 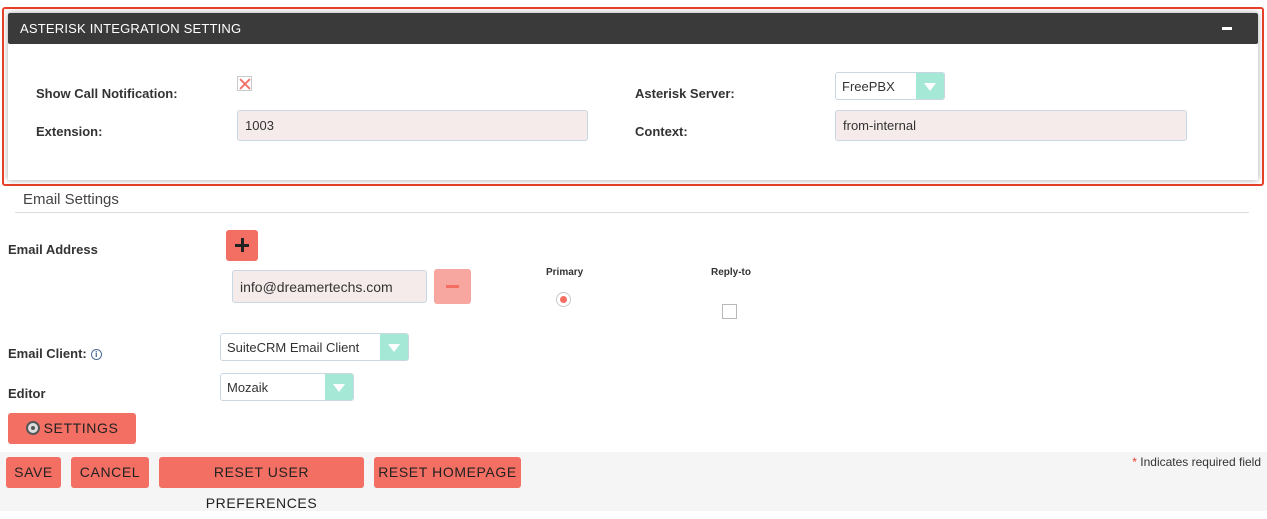 I want to click on settings-button: SETTINGS, so click(x=72, y=428).